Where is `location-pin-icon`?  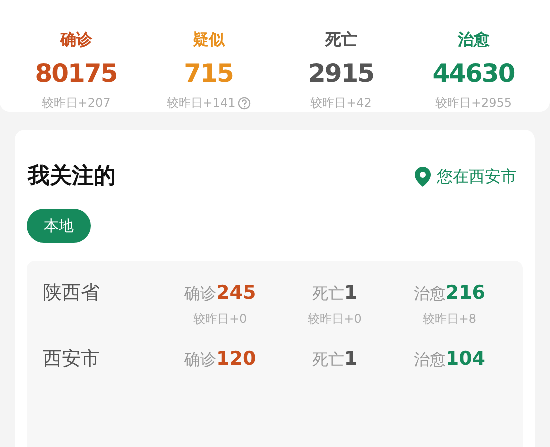
location-pin-icon is located at coordinates (423, 176).